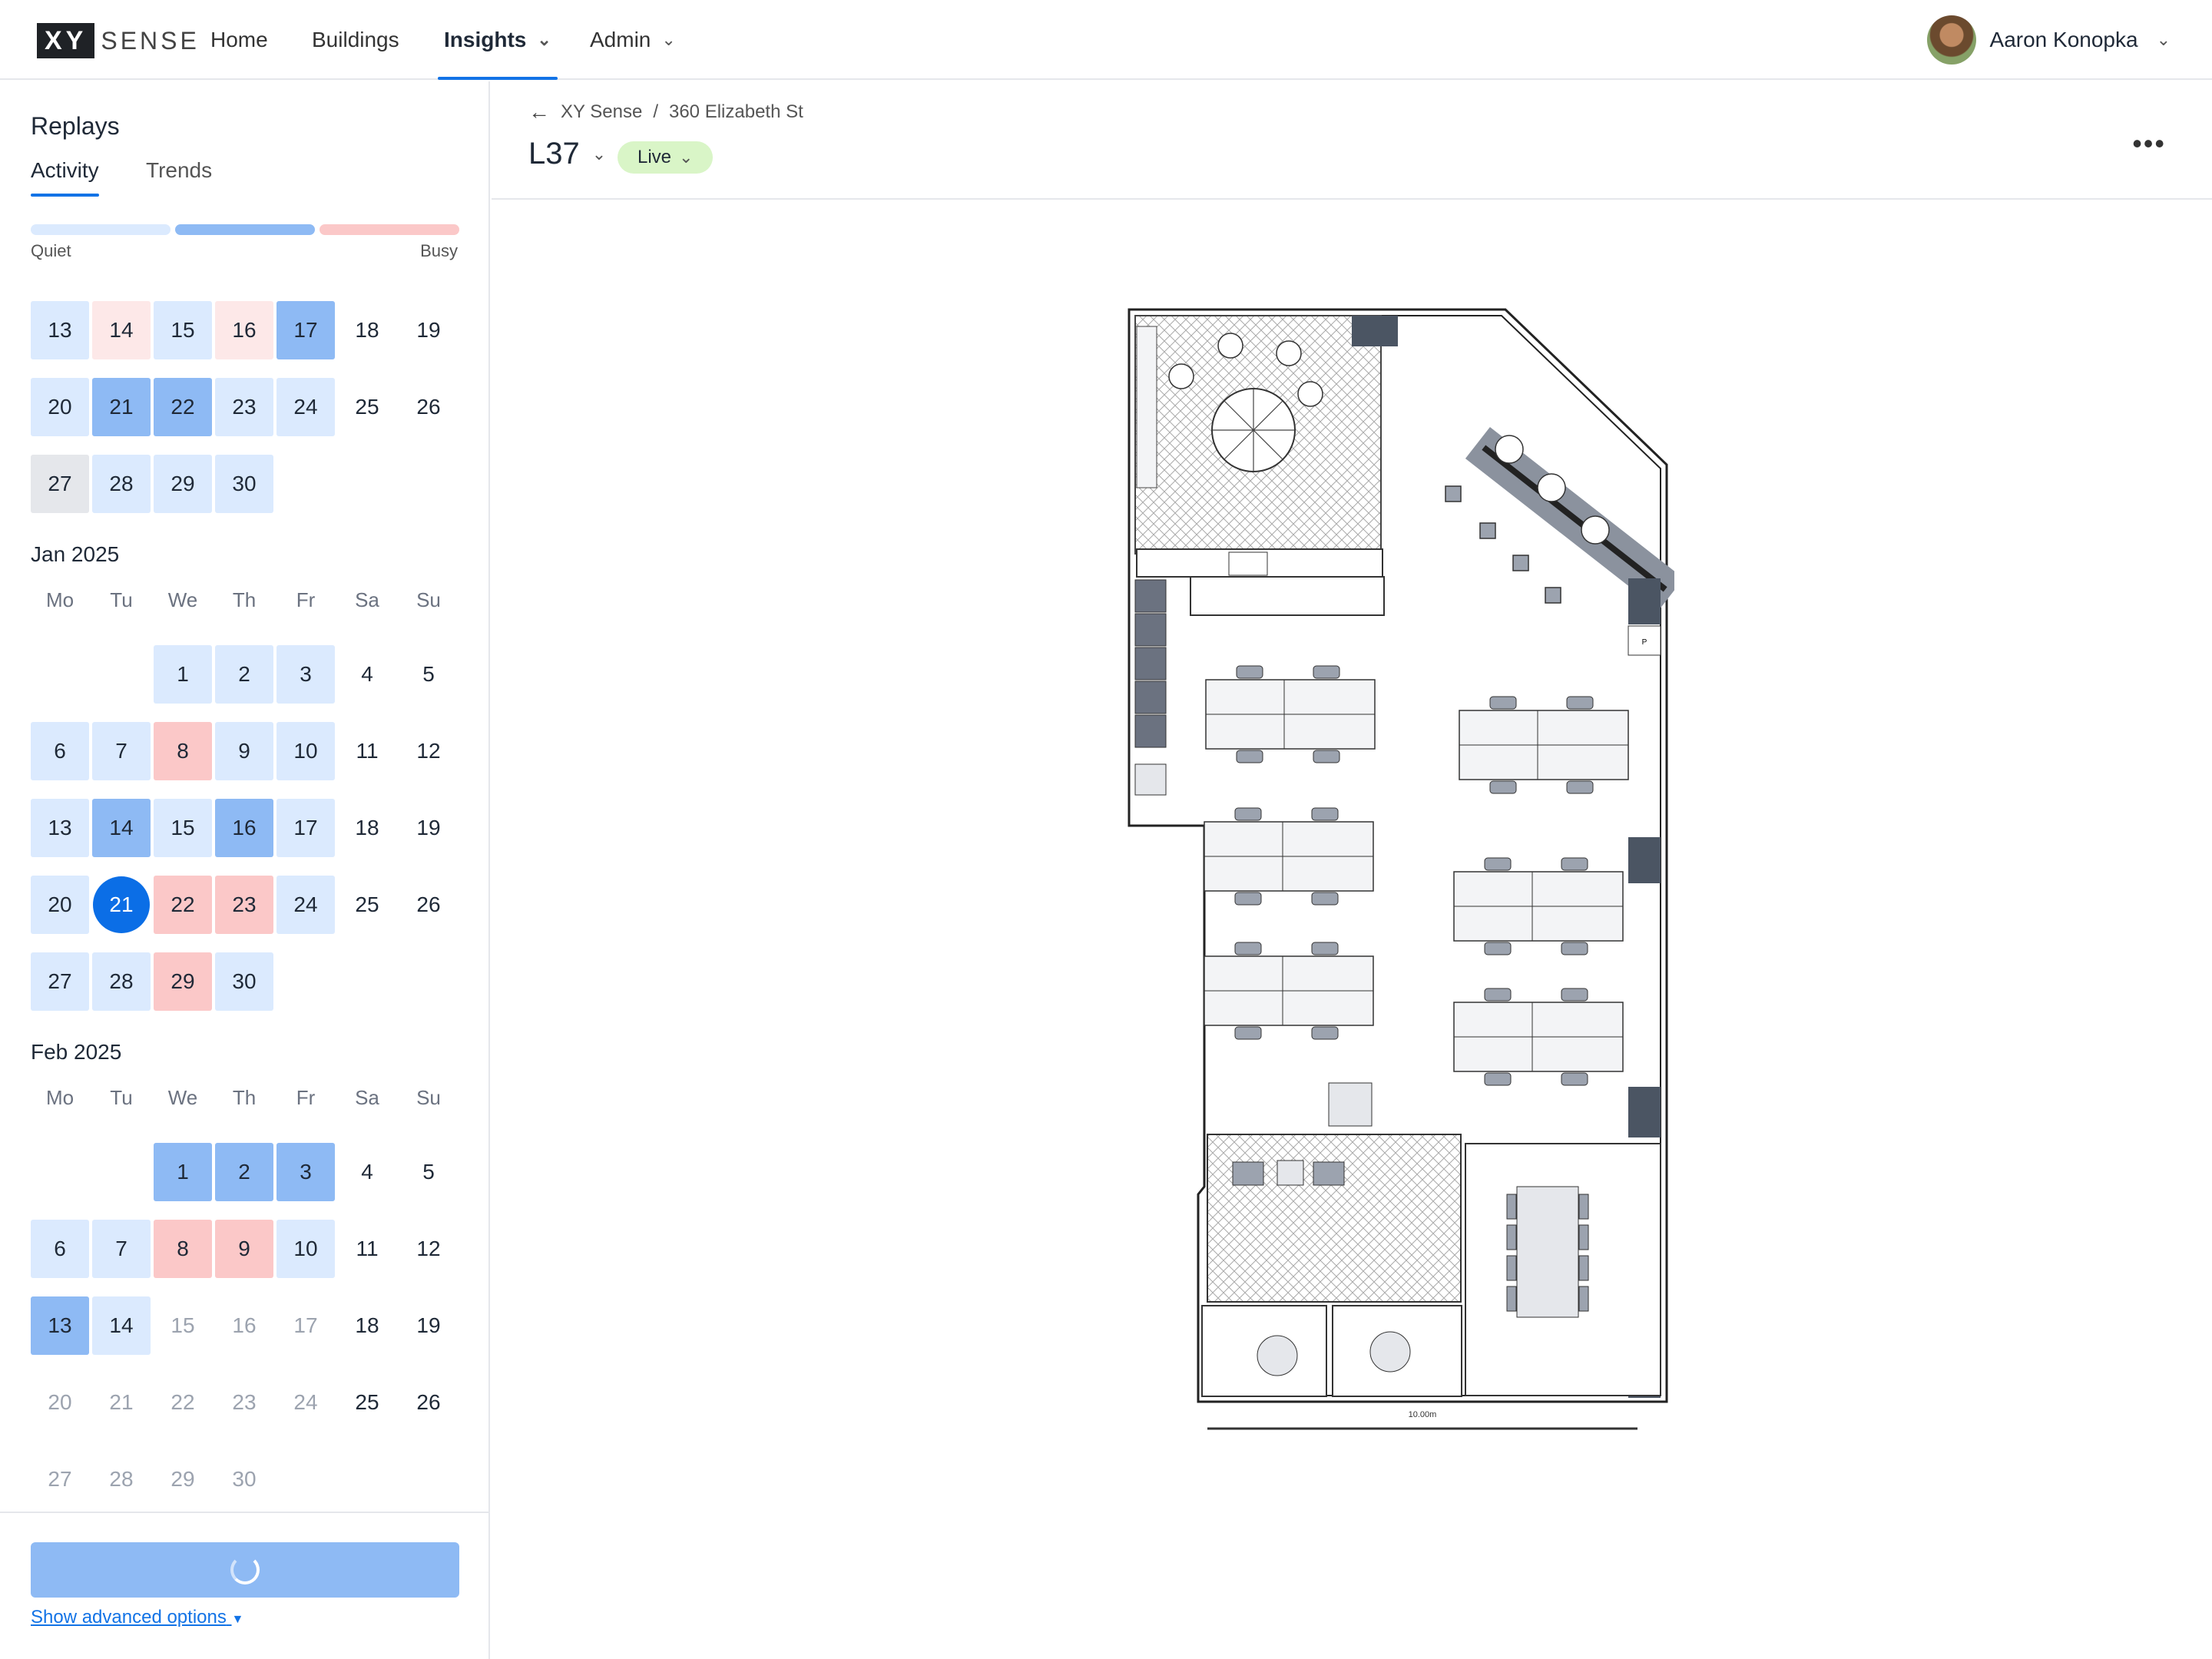 The width and height of the screenshot is (2212, 1659). I want to click on tab-activity: Activity, so click(65, 178).